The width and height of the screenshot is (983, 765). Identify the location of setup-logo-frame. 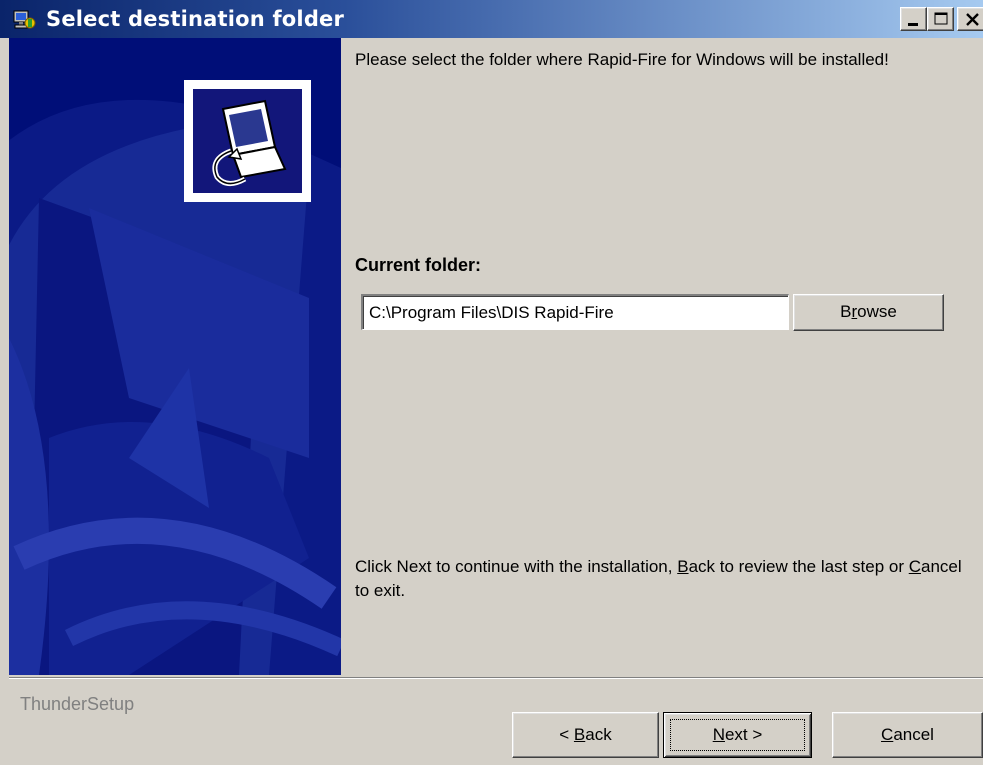
(247, 141).